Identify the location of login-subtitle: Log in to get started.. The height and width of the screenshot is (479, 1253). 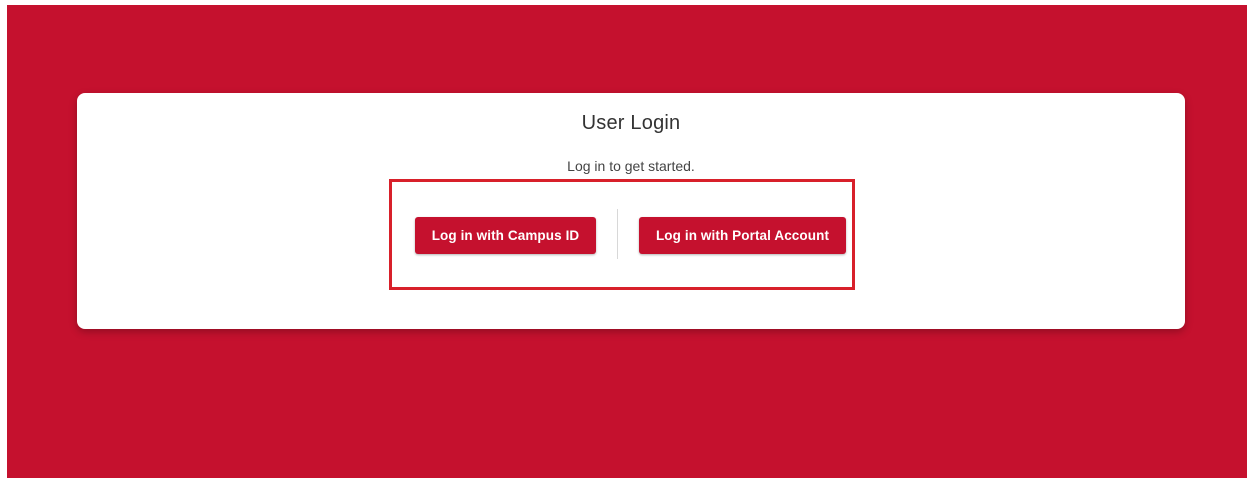
(631, 166).